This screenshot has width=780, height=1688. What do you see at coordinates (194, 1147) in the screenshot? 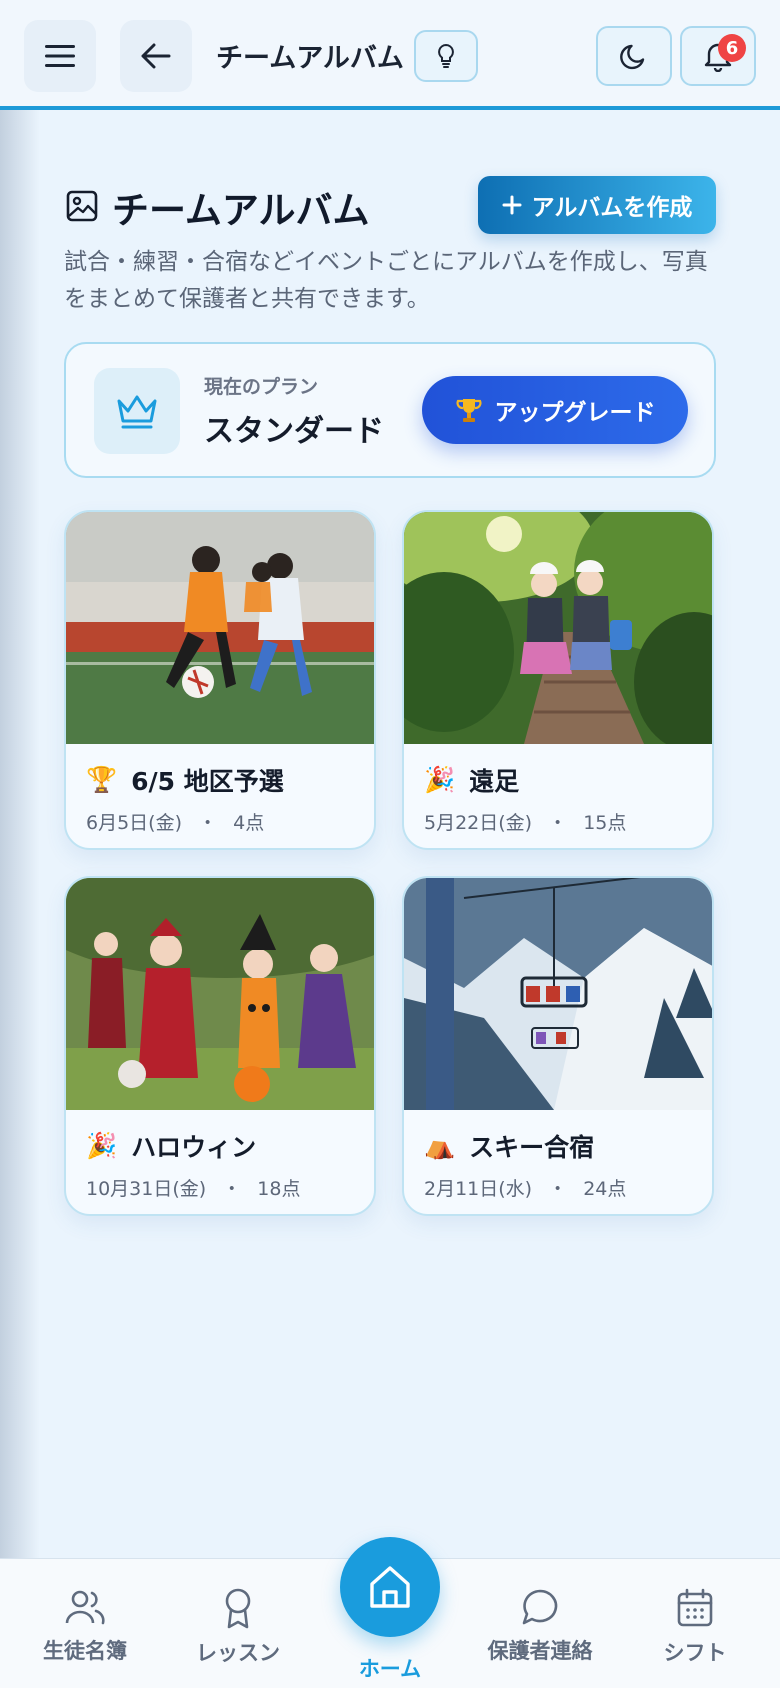
I see `album-title-text: ハロウィン` at bounding box center [194, 1147].